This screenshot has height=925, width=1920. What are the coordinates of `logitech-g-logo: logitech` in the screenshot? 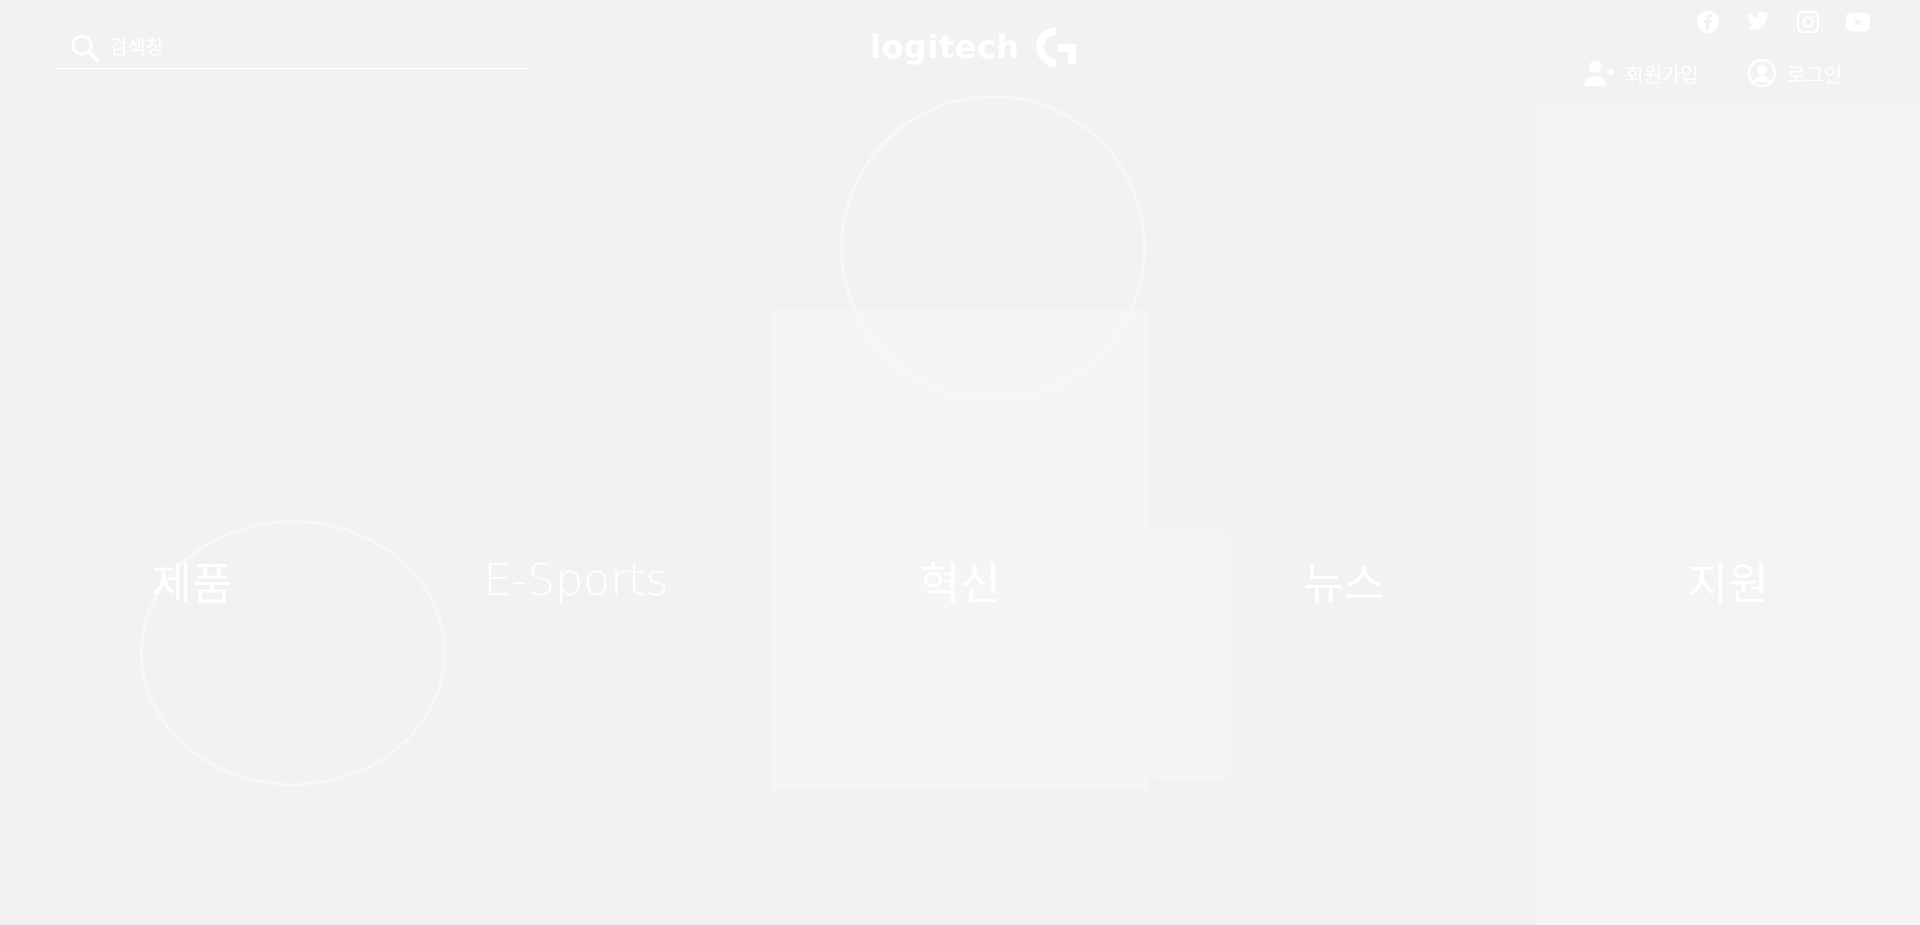 It's located at (975, 47).